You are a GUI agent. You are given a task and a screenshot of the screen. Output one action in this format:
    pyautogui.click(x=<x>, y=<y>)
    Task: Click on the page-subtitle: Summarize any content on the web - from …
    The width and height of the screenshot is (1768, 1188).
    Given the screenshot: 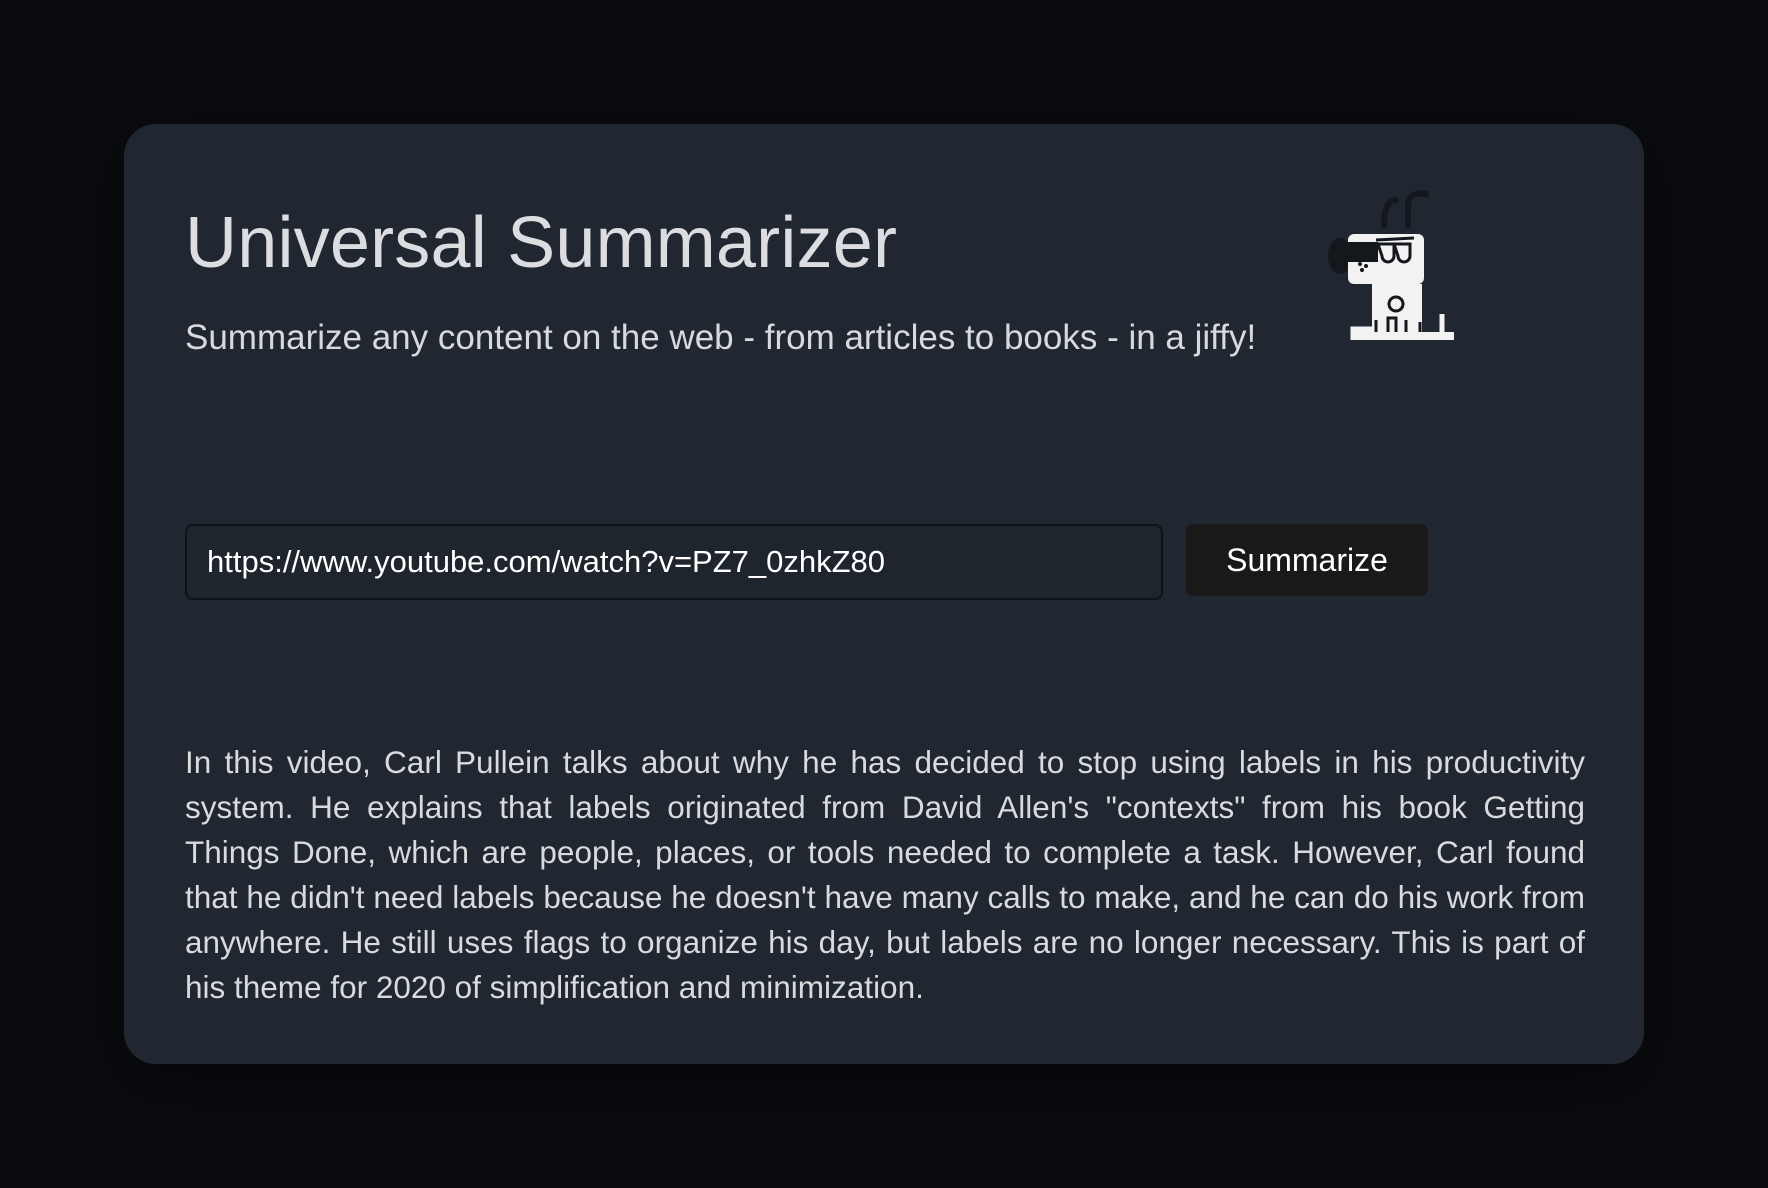 What is the action you would take?
    pyautogui.click(x=721, y=337)
    